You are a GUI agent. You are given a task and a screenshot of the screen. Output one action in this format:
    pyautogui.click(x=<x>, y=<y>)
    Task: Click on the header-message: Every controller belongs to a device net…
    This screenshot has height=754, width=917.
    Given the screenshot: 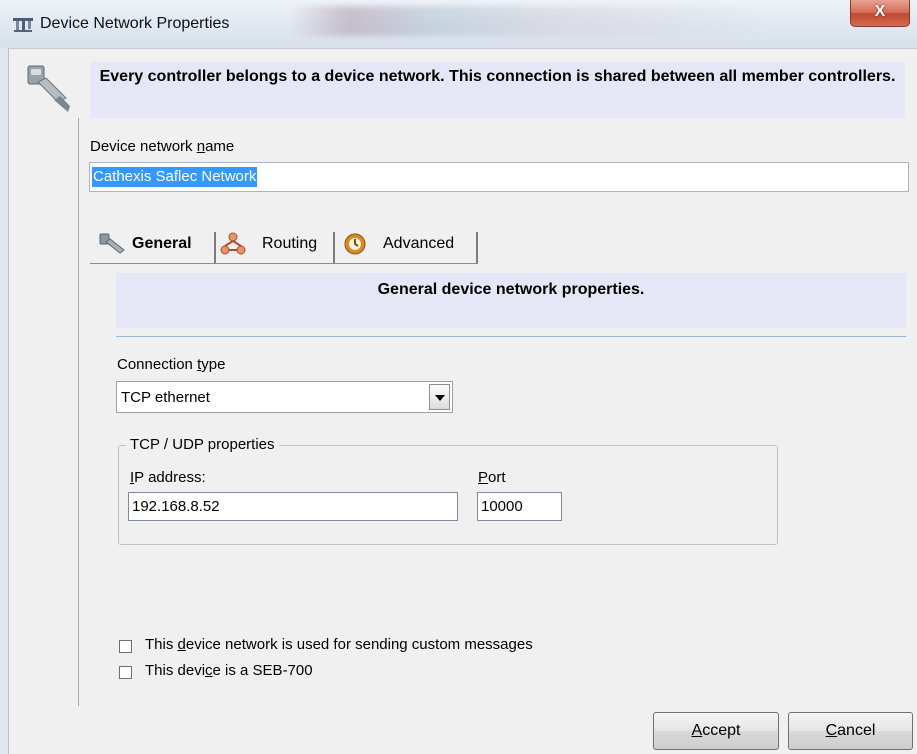 What is the action you would take?
    pyautogui.click(x=497, y=76)
    